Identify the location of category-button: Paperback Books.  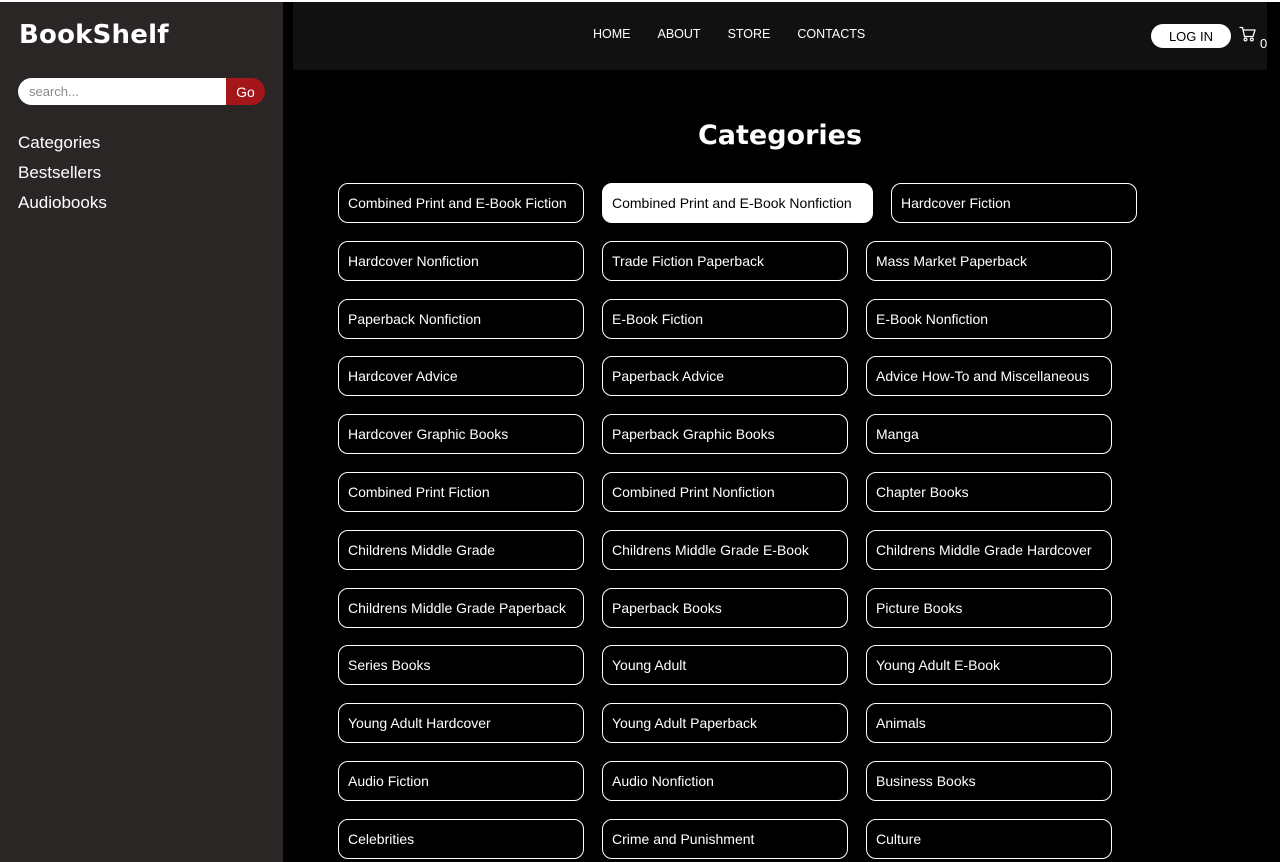
(725, 608).